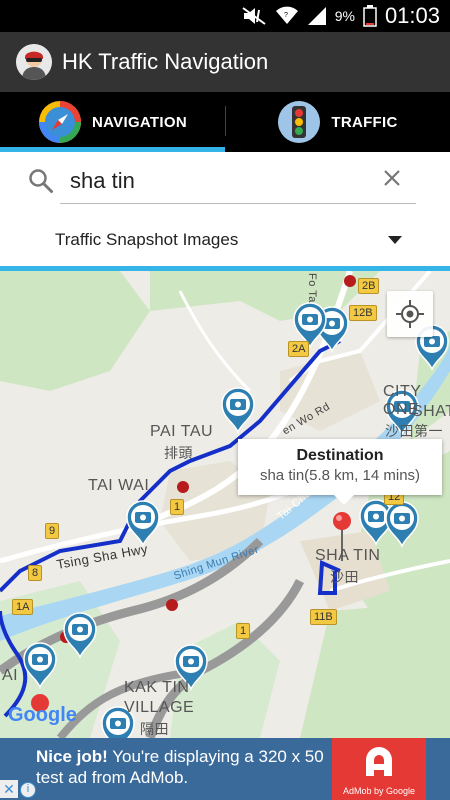  I want to click on map-label-sha-tin: SHA TIN, so click(348, 555).